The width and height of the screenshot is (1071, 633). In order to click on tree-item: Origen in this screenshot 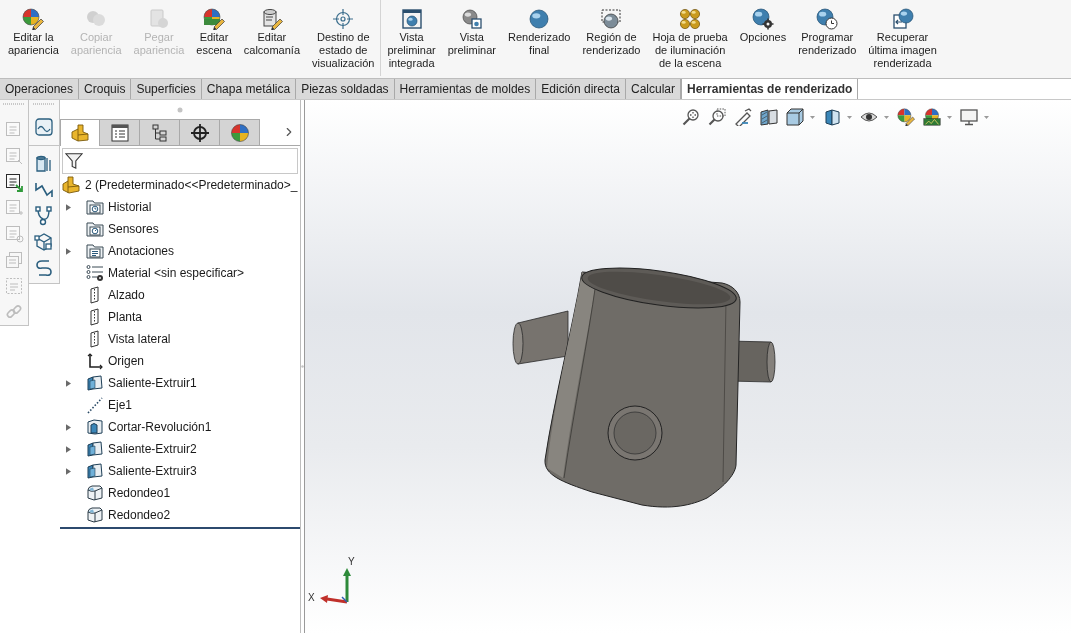, I will do `click(126, 361)`.